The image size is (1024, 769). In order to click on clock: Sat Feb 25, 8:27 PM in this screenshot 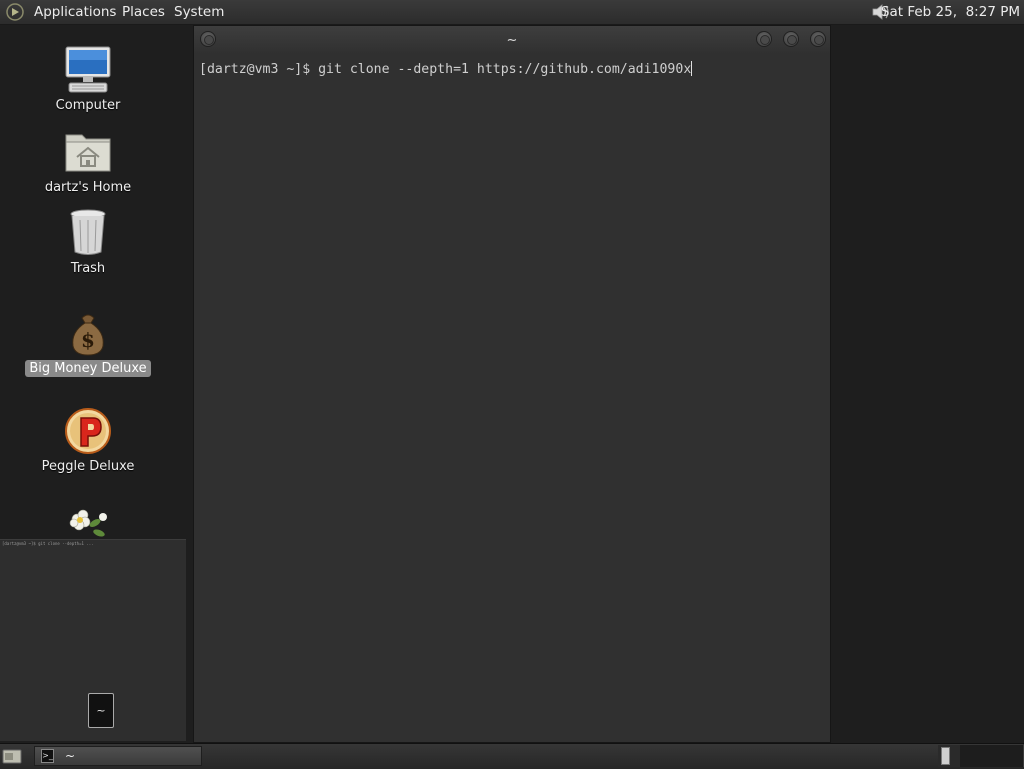, I will do `click(950, 12)`.